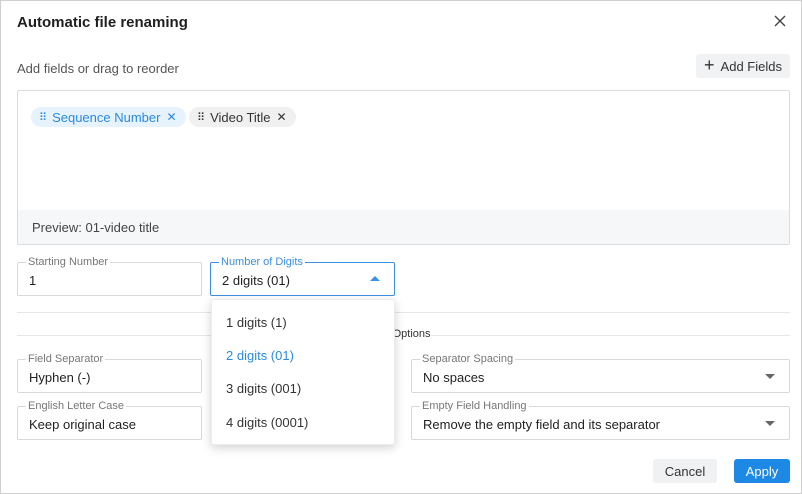 This screenshot has height=494, width=802. What do you see at coordinates (109, 276) in the screenshot?
I see `starting-number-input: Starting Number 1` at bounding box center [109, 276].